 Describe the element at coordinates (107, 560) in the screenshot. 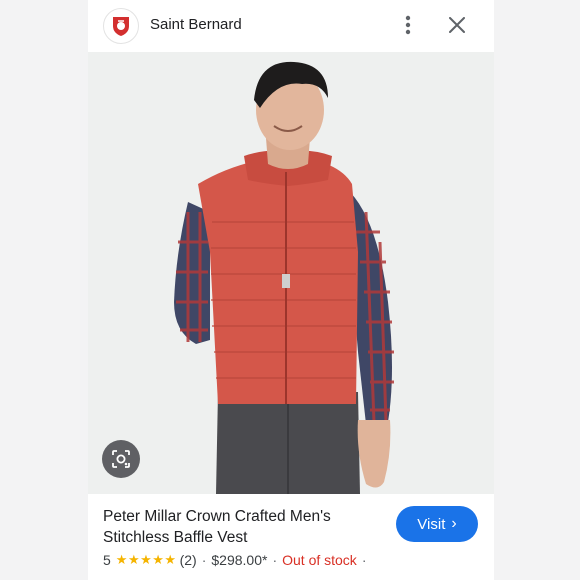

I see `rating-value: 5` at that location.